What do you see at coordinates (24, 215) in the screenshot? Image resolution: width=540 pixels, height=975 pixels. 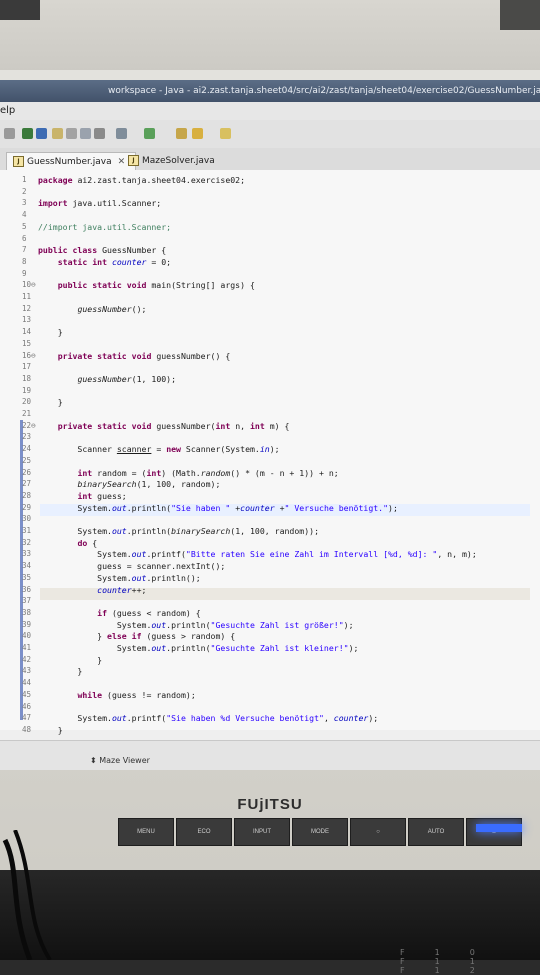 I see `line-number: 4` at bounding box center [24, 215].